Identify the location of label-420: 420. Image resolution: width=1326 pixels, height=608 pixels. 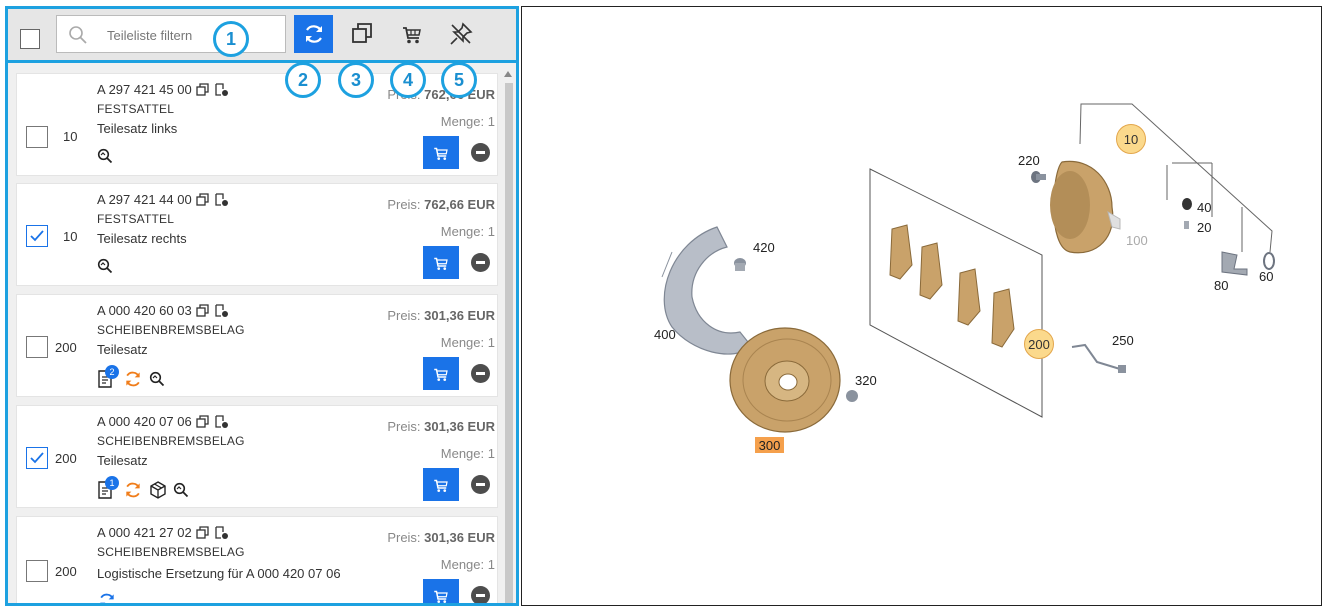
(764, 247).